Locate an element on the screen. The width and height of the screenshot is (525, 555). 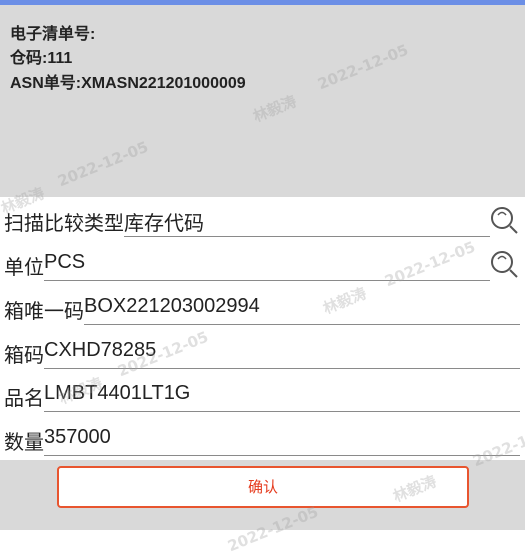
unit-underline is located at coordinates (267, 280).